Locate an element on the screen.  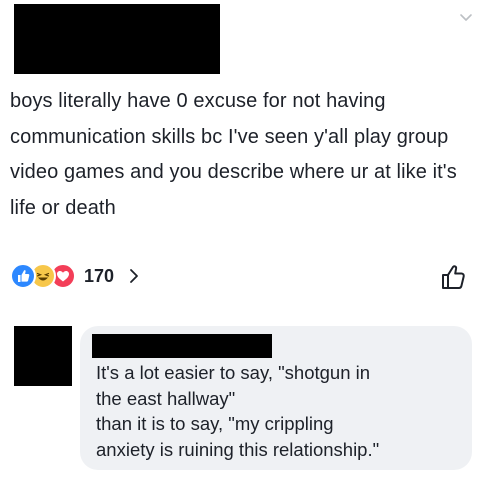
redacted-author is located at coordinates (117, 39).